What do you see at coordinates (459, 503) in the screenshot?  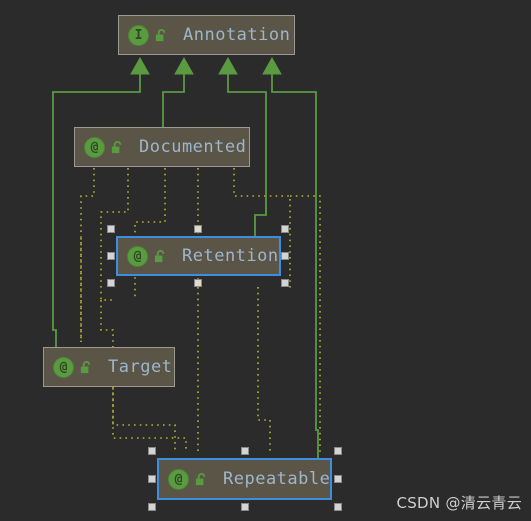 I see `watermark: CSDN @清云青云` at bounding box center [459, 503].